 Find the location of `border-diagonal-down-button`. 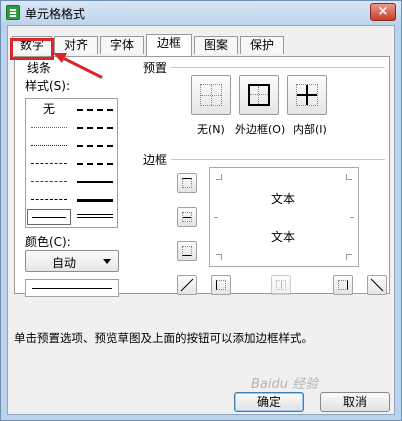

border-diagonal-down-button is located at coordinates (377, 285).